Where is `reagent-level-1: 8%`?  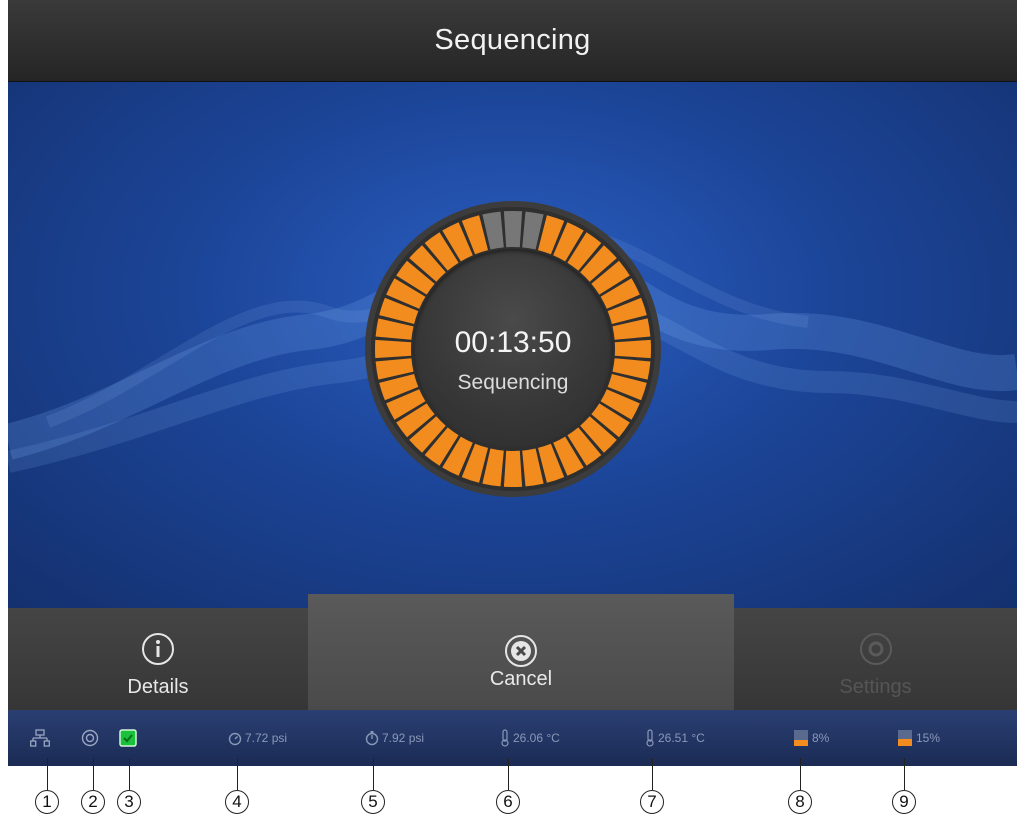
reagent-level-1: 8% is located at coordinates (811, 738).